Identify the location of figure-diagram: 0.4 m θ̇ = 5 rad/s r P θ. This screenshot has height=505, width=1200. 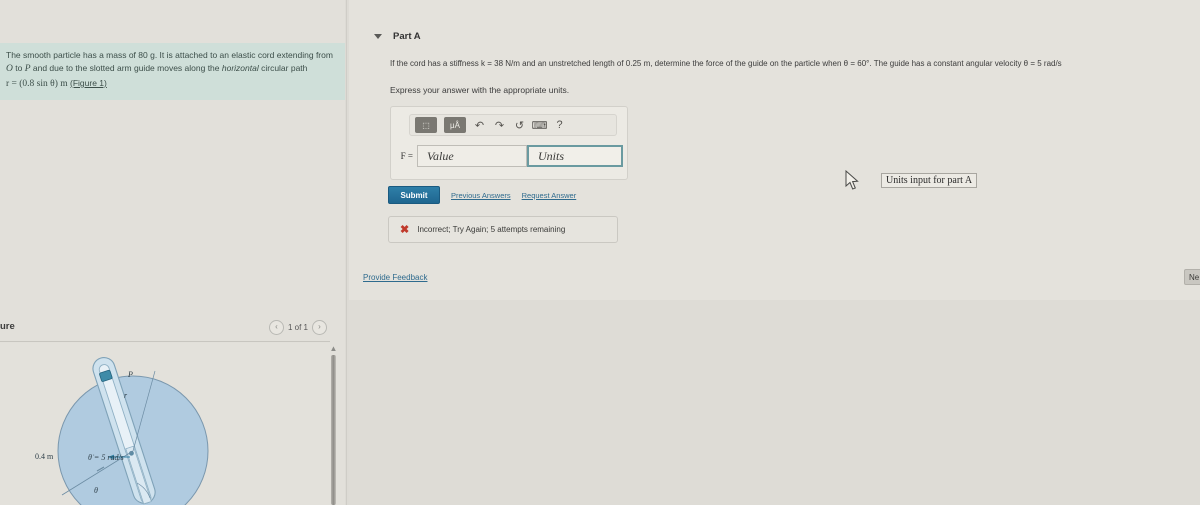
(122, 431).